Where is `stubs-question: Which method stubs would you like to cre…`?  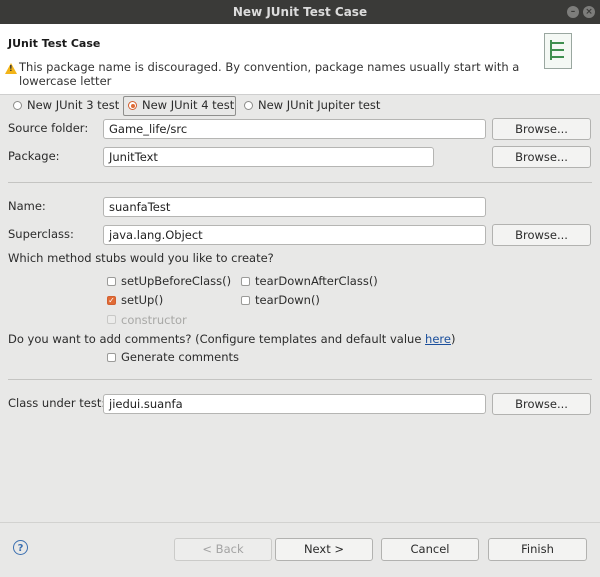 stubs-question: Which method stubs would you like to cre… is located at coordinates (141, 258).